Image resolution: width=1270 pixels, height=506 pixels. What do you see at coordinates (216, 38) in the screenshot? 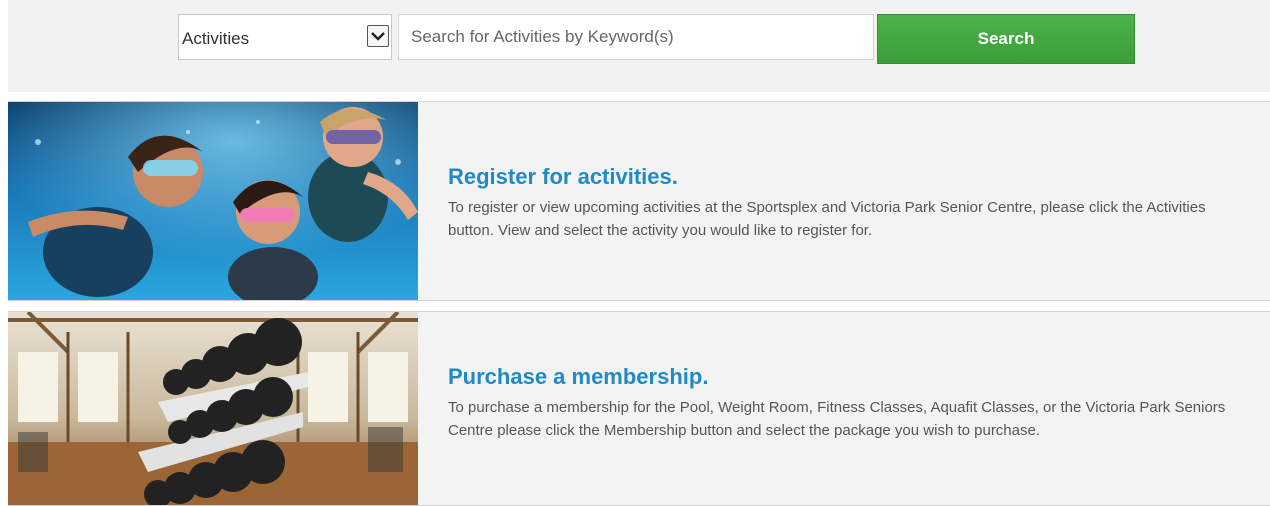
I see `category-select-value: Activities` at bounding box center [216, 38].